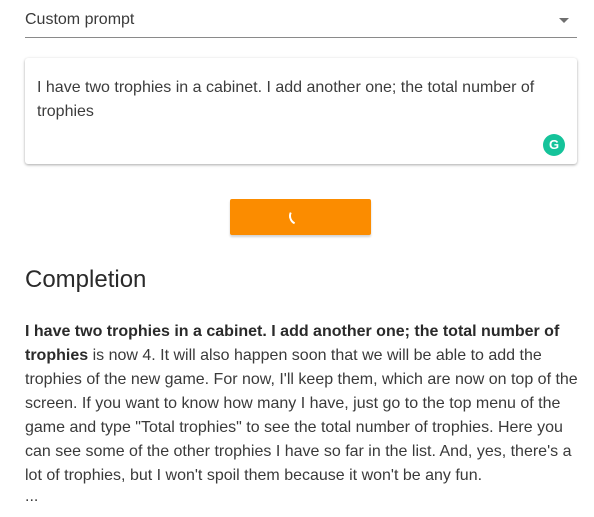 The height and width of the screenshot is (517, 594). I want to click on spinner-icon, so click(298, 216).